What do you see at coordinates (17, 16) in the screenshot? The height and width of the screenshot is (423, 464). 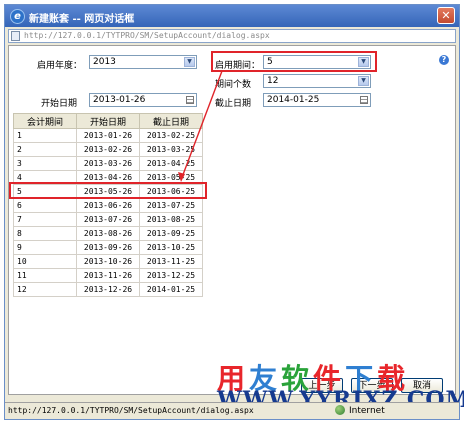 I see `ie-icon: e` at bounding box center [17, 16].